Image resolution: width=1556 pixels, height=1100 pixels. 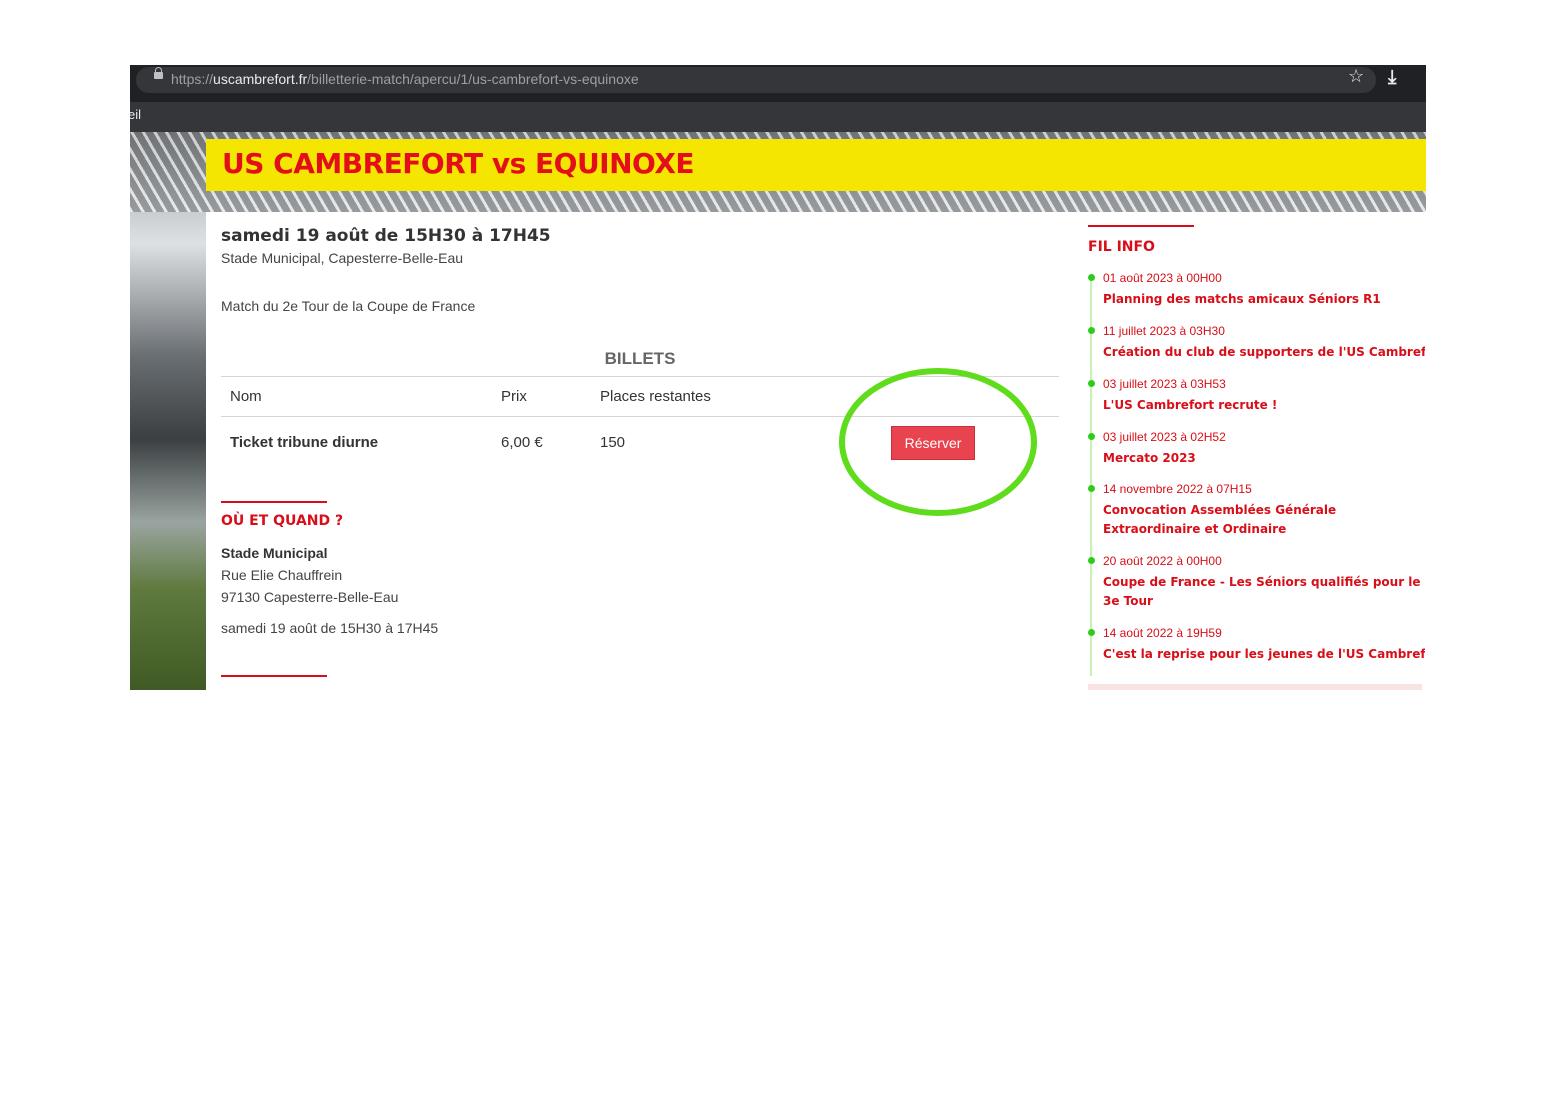 What do you see at coordinates (1164, 384) in the screenshot?
I see `news-date: 03 juillet 2023 à 03H53` at bounding box center [1164, 384].